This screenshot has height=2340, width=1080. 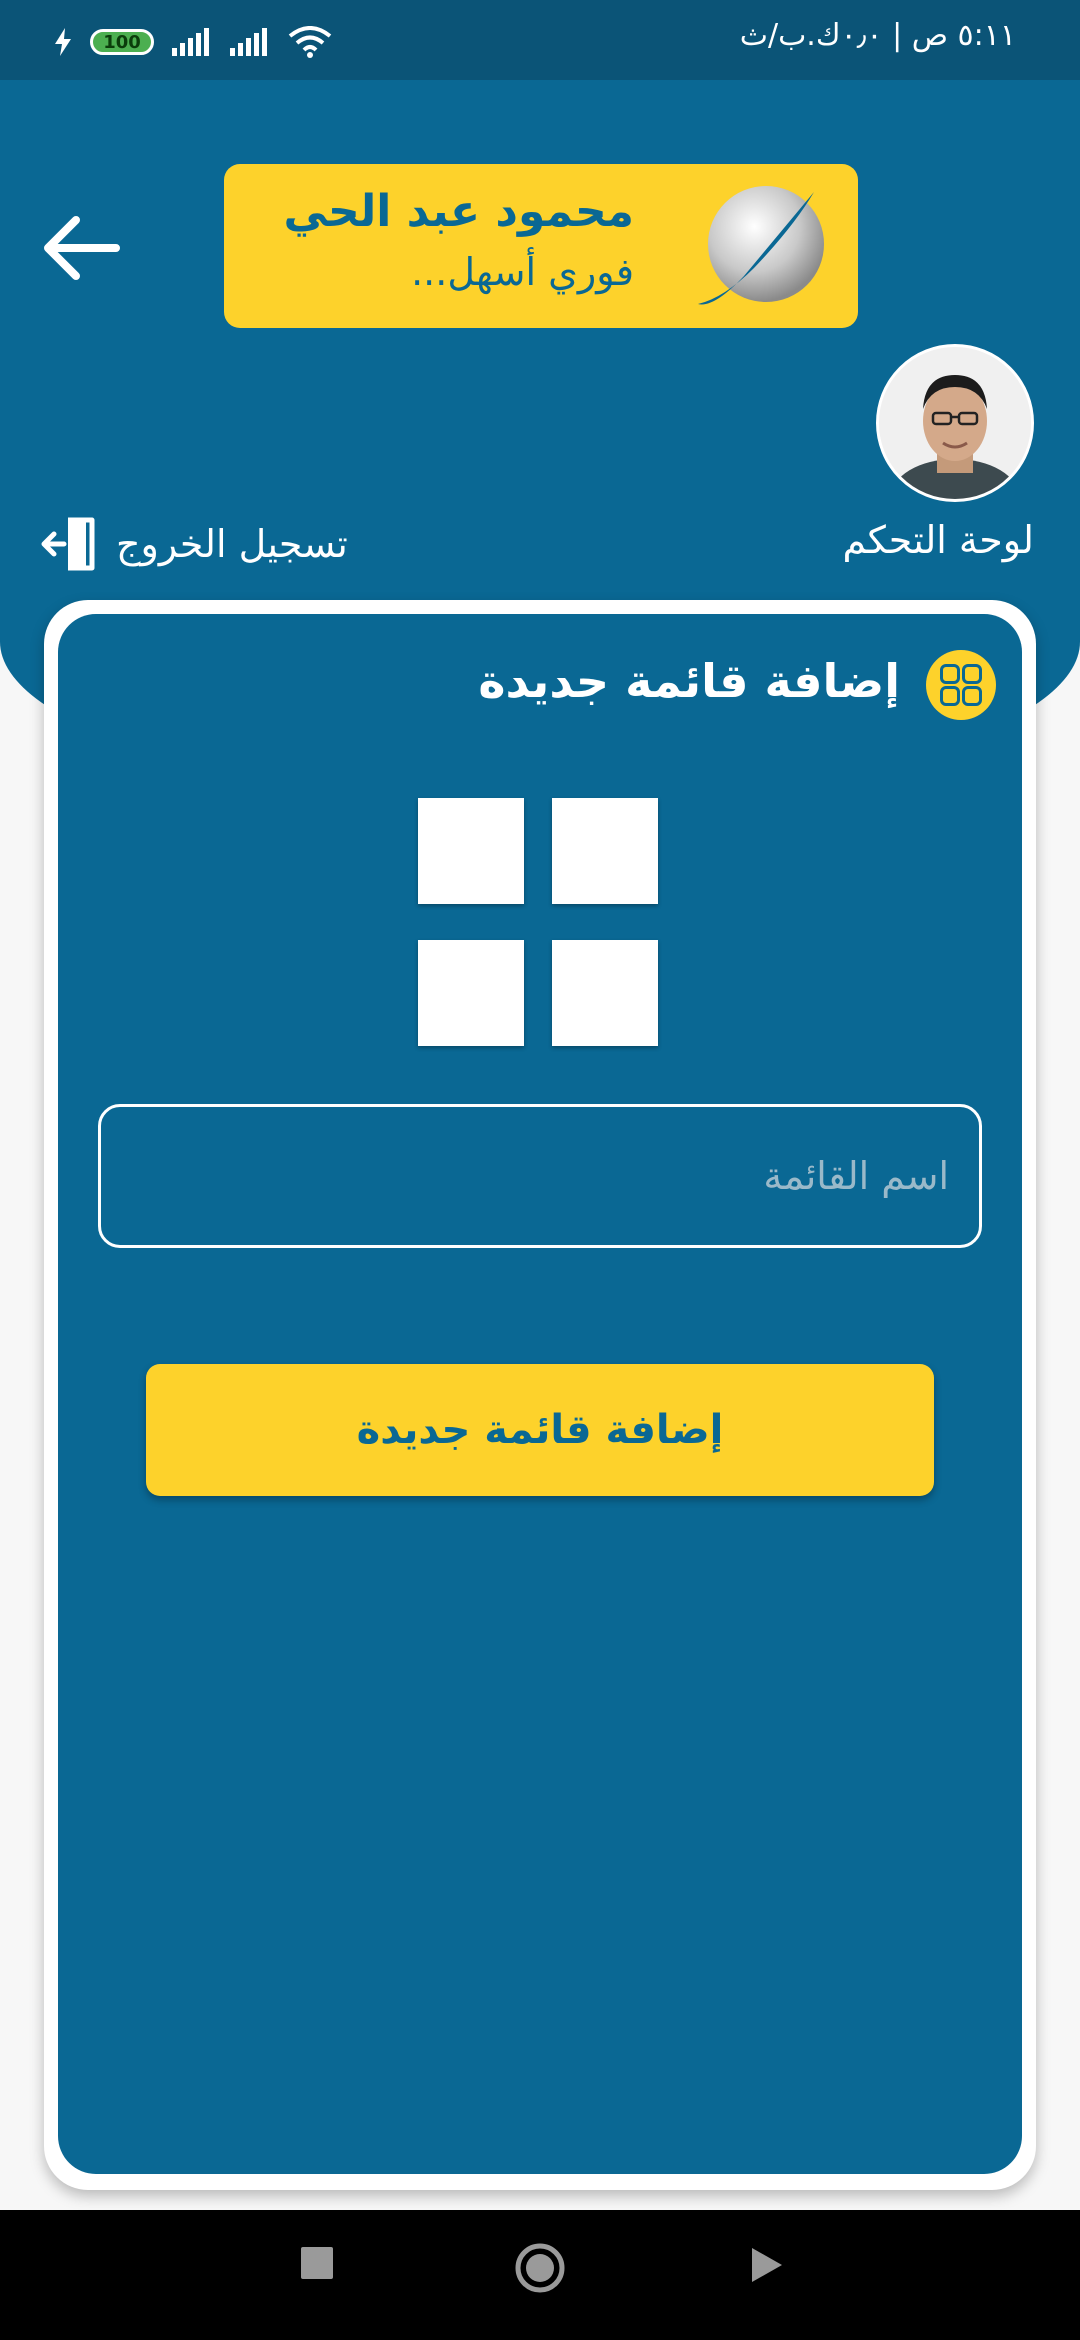 I want to click on battery-indicator: 100, so click(x=122, y=42).